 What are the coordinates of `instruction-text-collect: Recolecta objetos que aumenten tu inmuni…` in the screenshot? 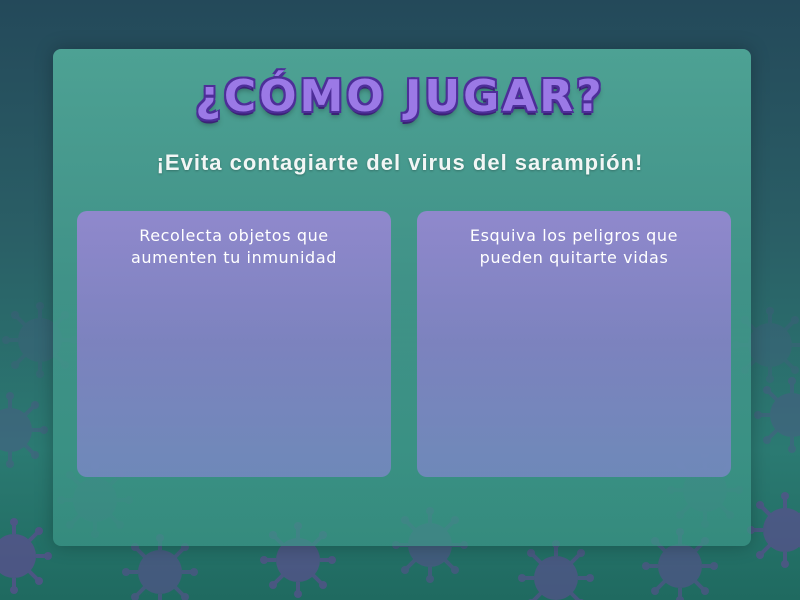 It's located at (234, 246).